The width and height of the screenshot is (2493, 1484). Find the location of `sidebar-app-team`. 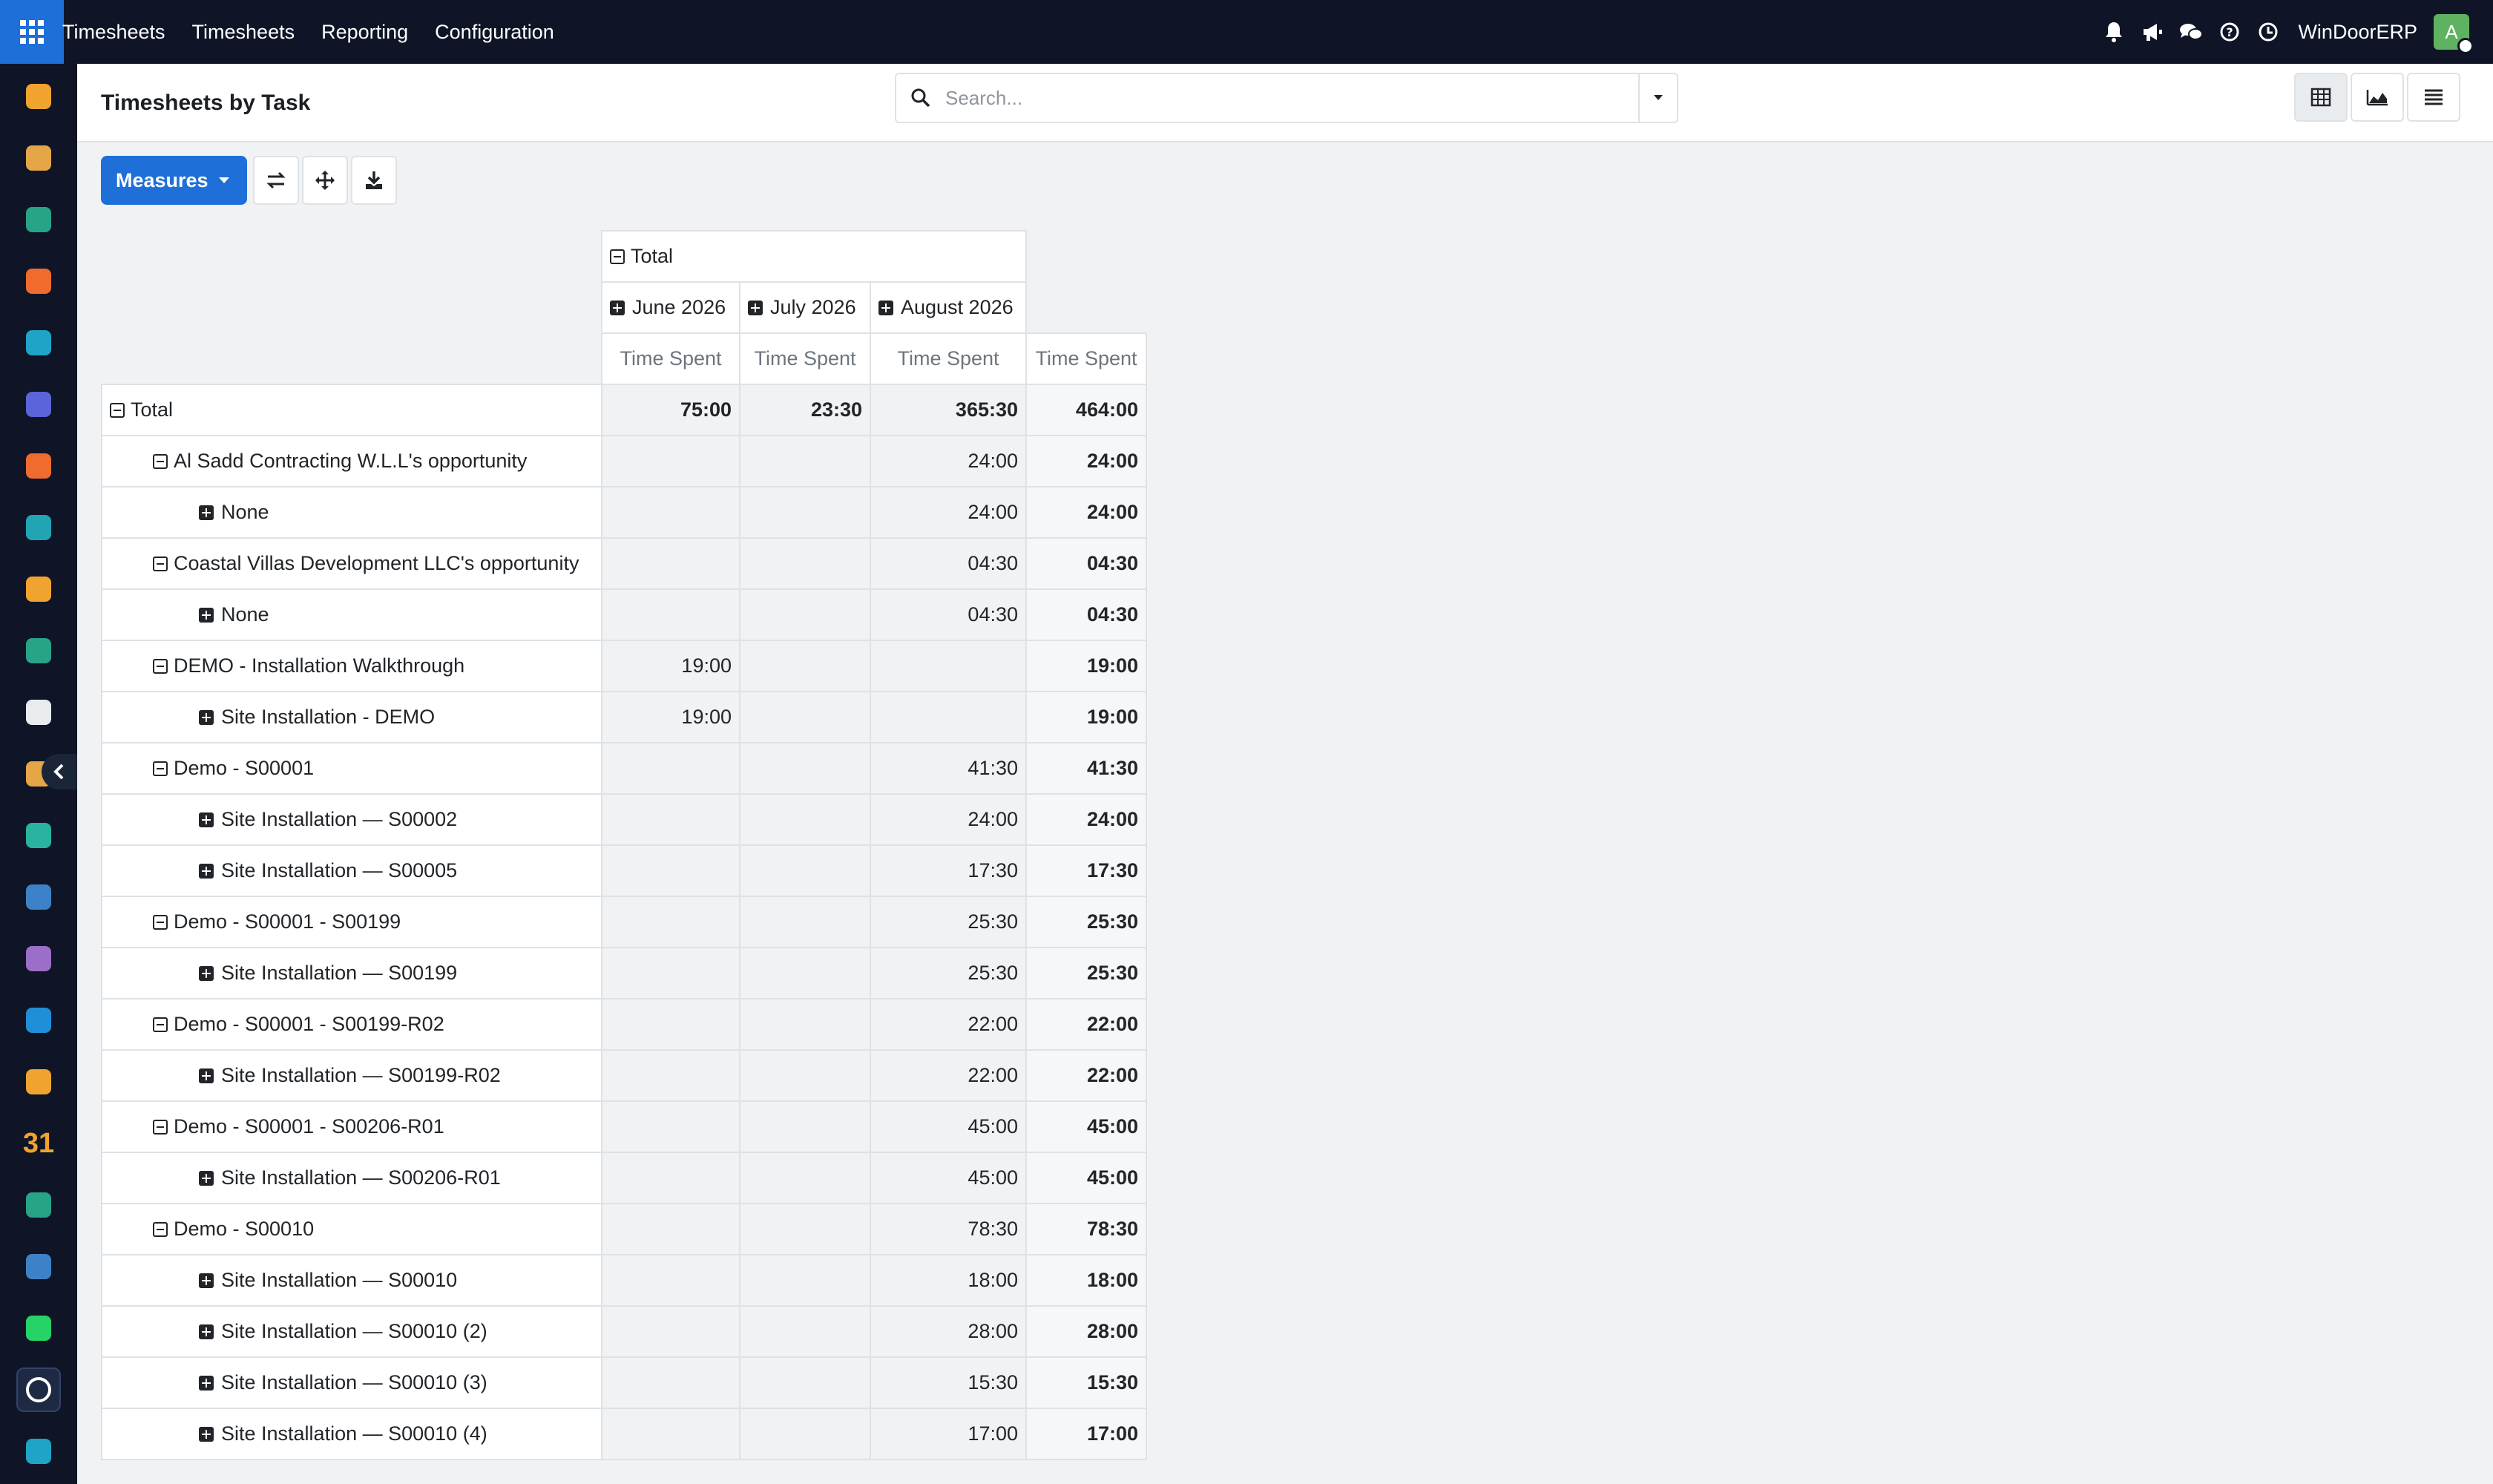

sidebar-app-team is located at coordinates (38, 1082).